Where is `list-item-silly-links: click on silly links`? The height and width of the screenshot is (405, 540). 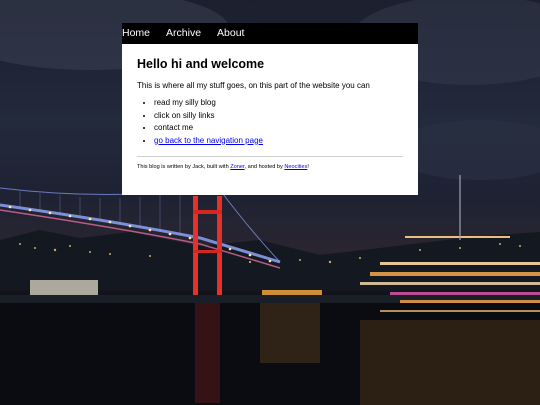
list-item-silly-links: click on silly links is located at coordinates (278, 115).